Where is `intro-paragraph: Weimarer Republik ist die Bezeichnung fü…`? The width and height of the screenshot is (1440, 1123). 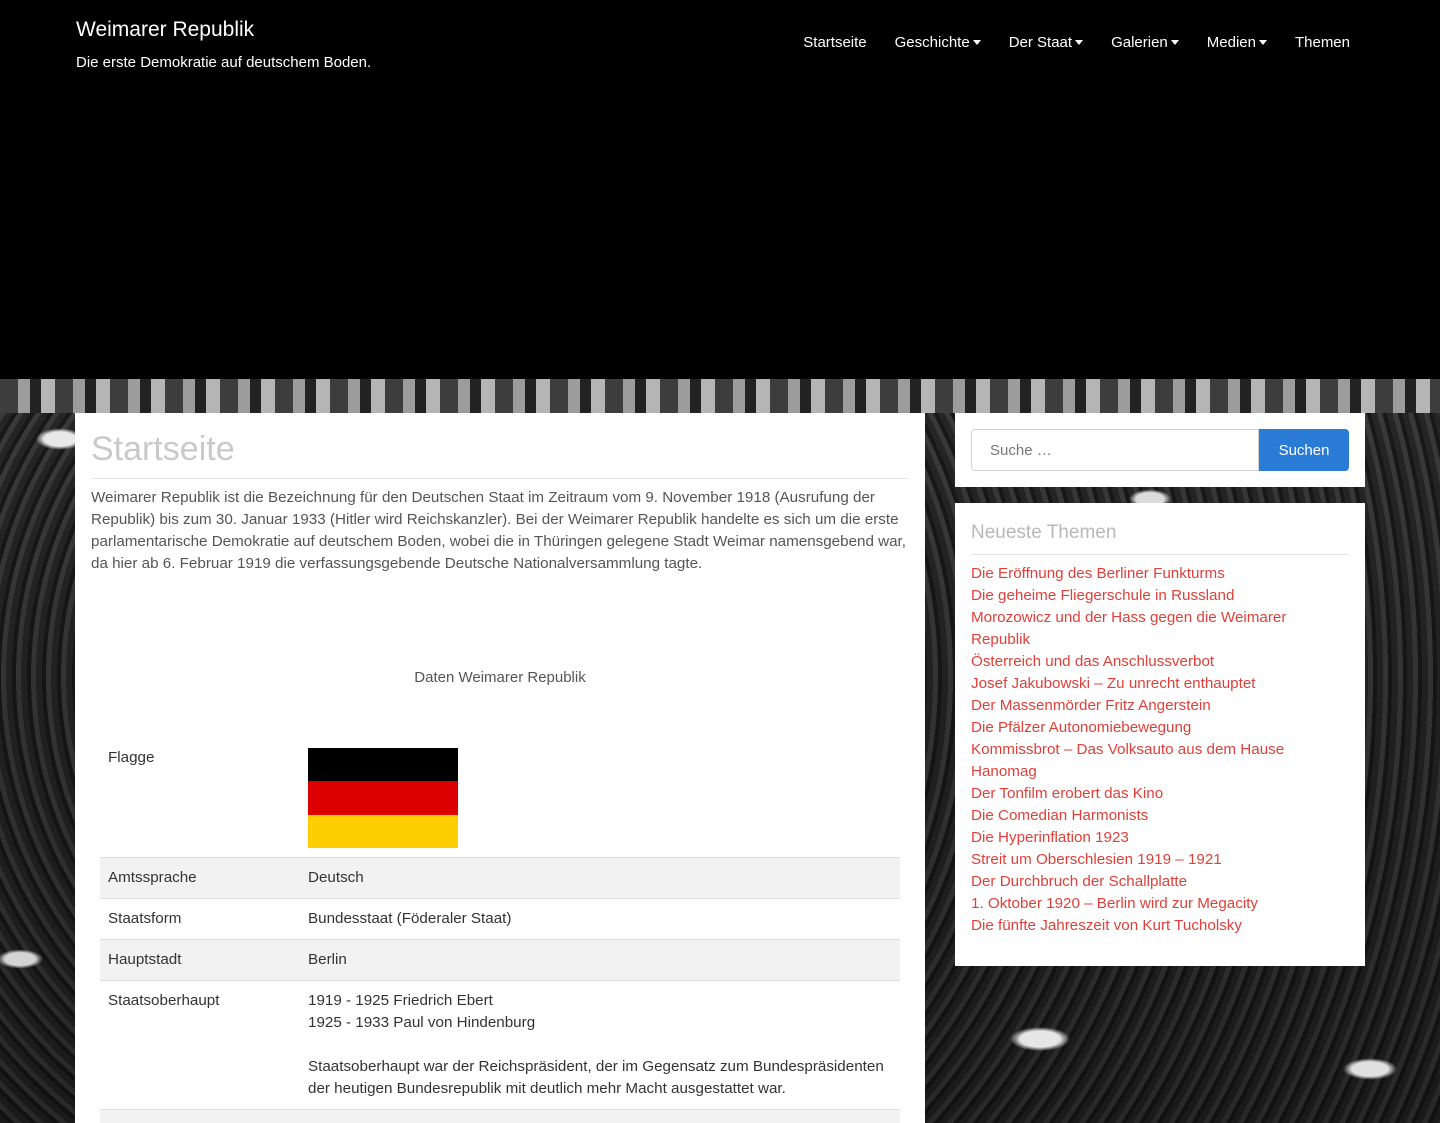 intro-paragraph: Weimarer Republik ist die Bezeichnung fü… is located at coordinates (498, 531).